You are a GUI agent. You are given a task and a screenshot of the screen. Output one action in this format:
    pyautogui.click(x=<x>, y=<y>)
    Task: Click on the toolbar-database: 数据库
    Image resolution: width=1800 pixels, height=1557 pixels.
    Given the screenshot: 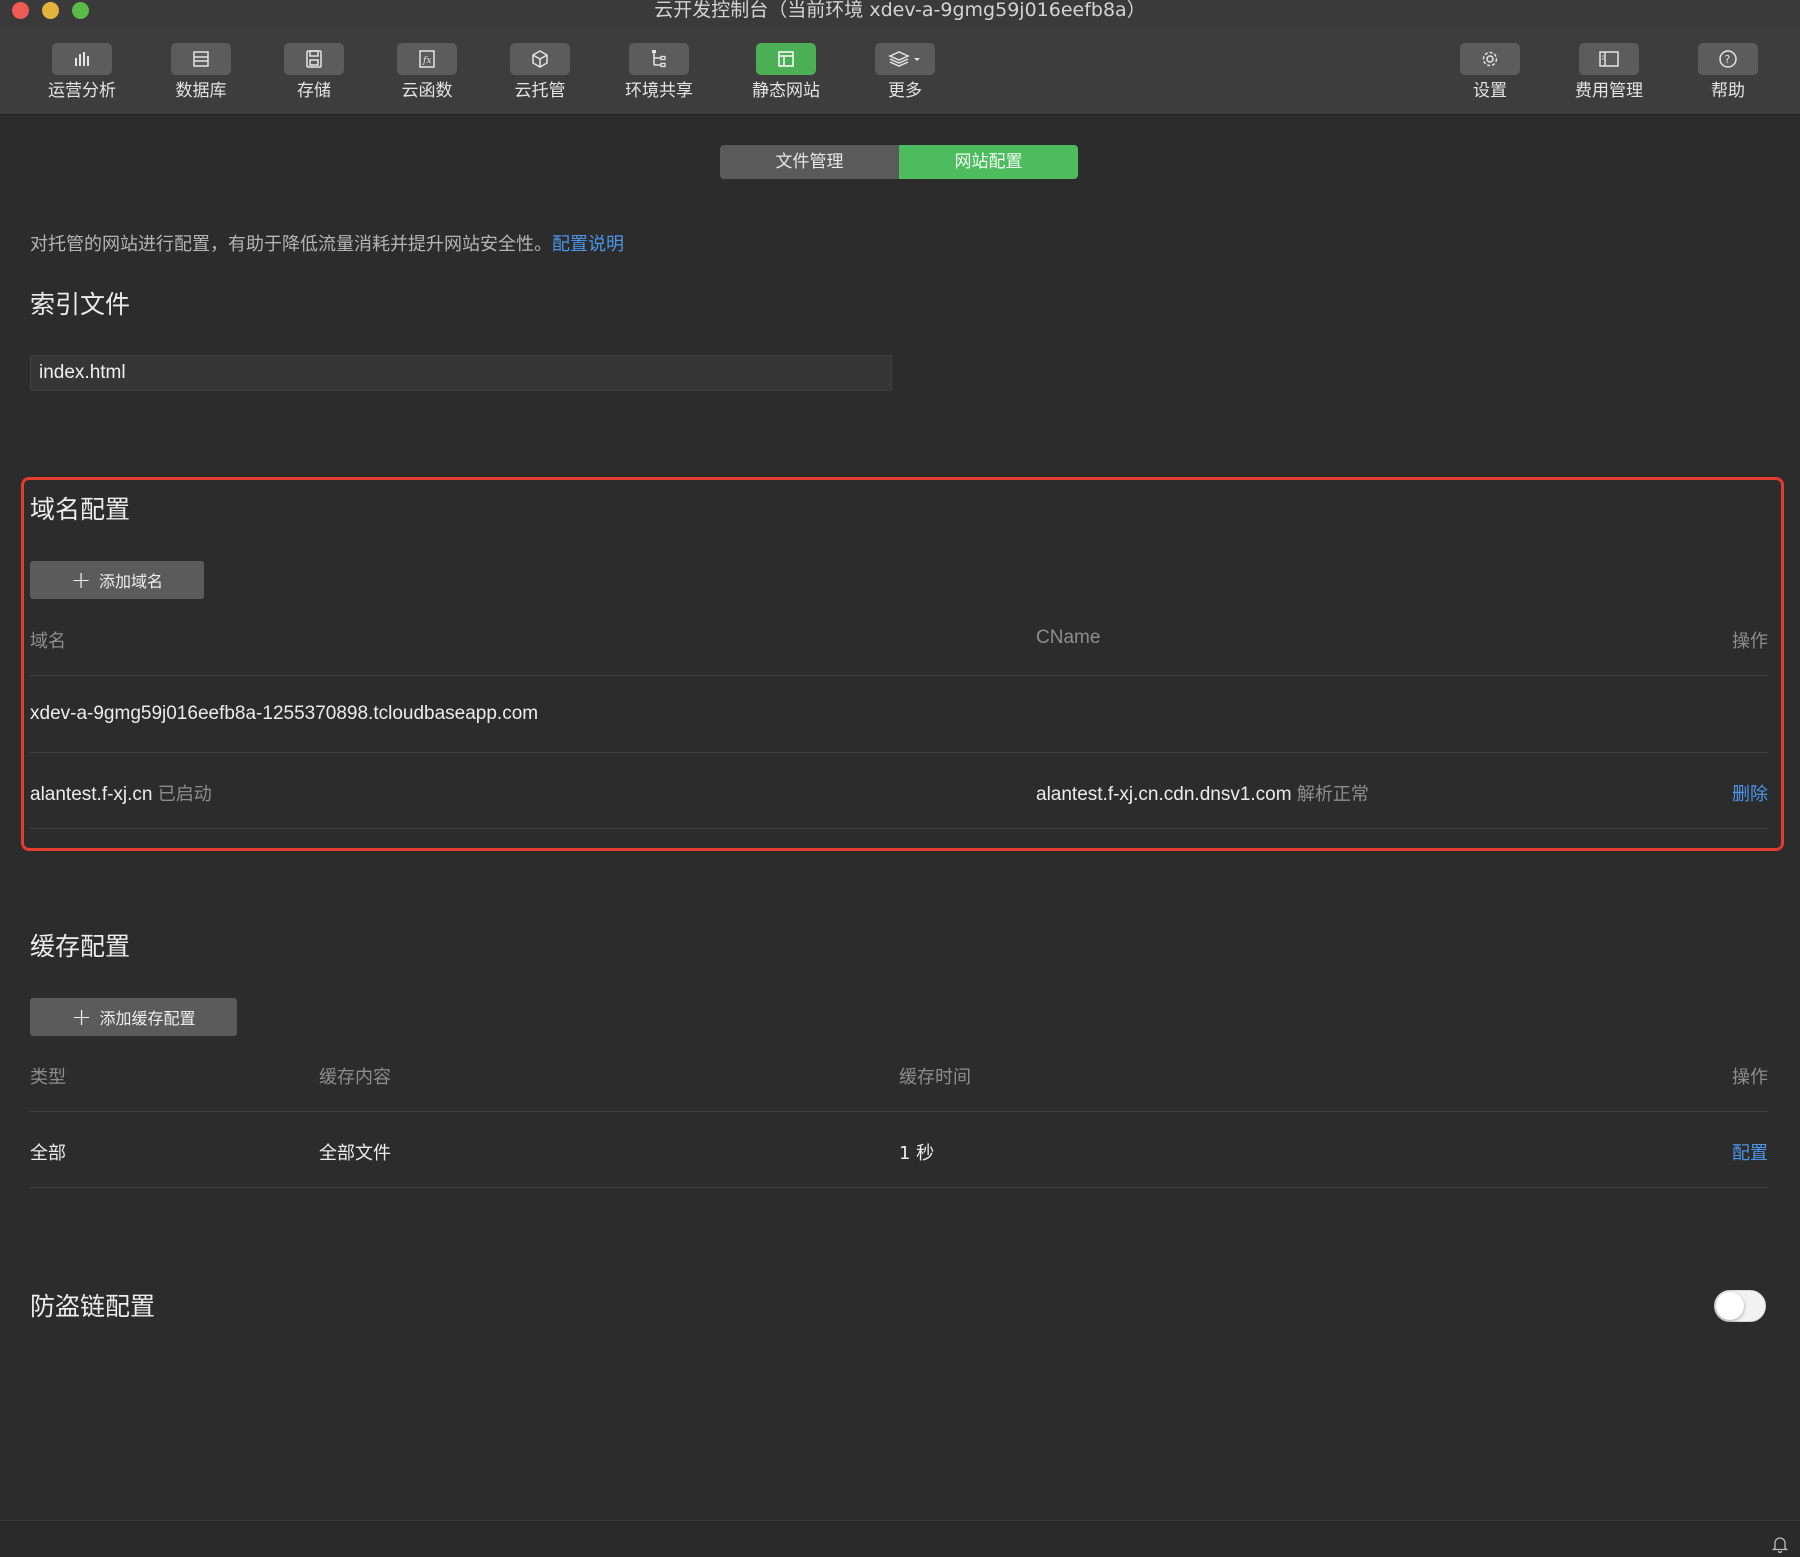 What is the action you would take?
    pyautogui.click(x=201, y=72)
    